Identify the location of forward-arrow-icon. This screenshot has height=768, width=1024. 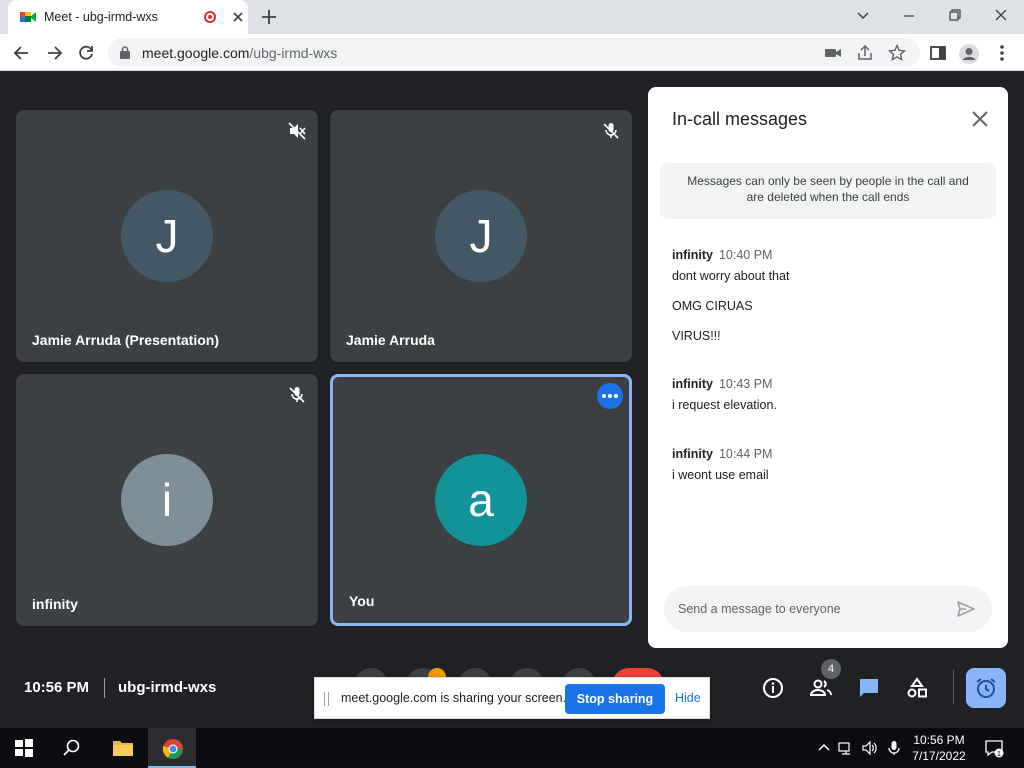
(54, 53).